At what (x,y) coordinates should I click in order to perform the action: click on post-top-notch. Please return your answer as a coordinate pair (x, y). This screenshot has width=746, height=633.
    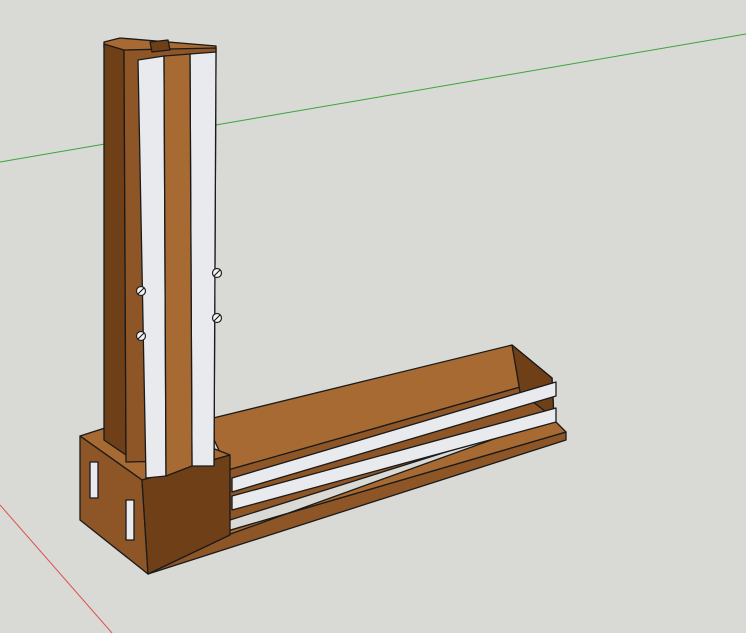
    Looking at the image, I should click on (160, 46).